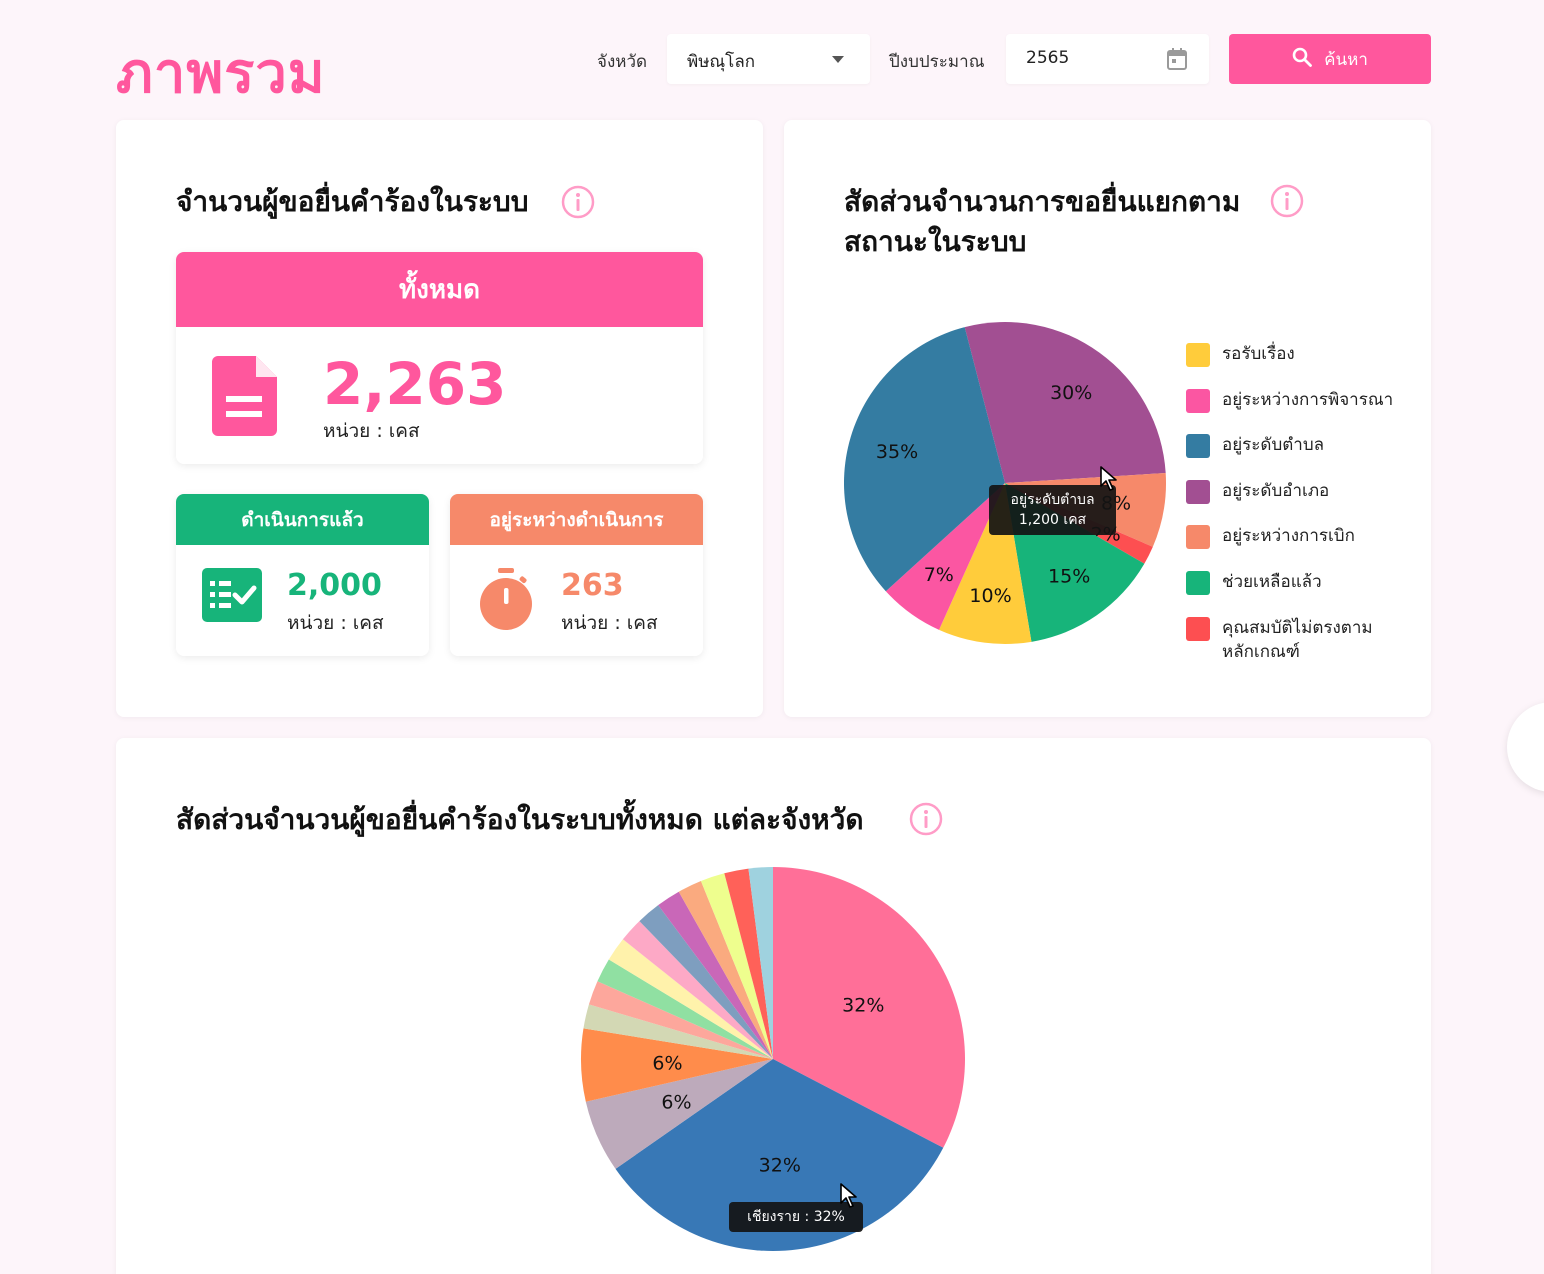 The height and width of the screenshot is (1274, 1544). I want to click on done-cases-label: ดำเนินการแล้ว, so click(302, 519).